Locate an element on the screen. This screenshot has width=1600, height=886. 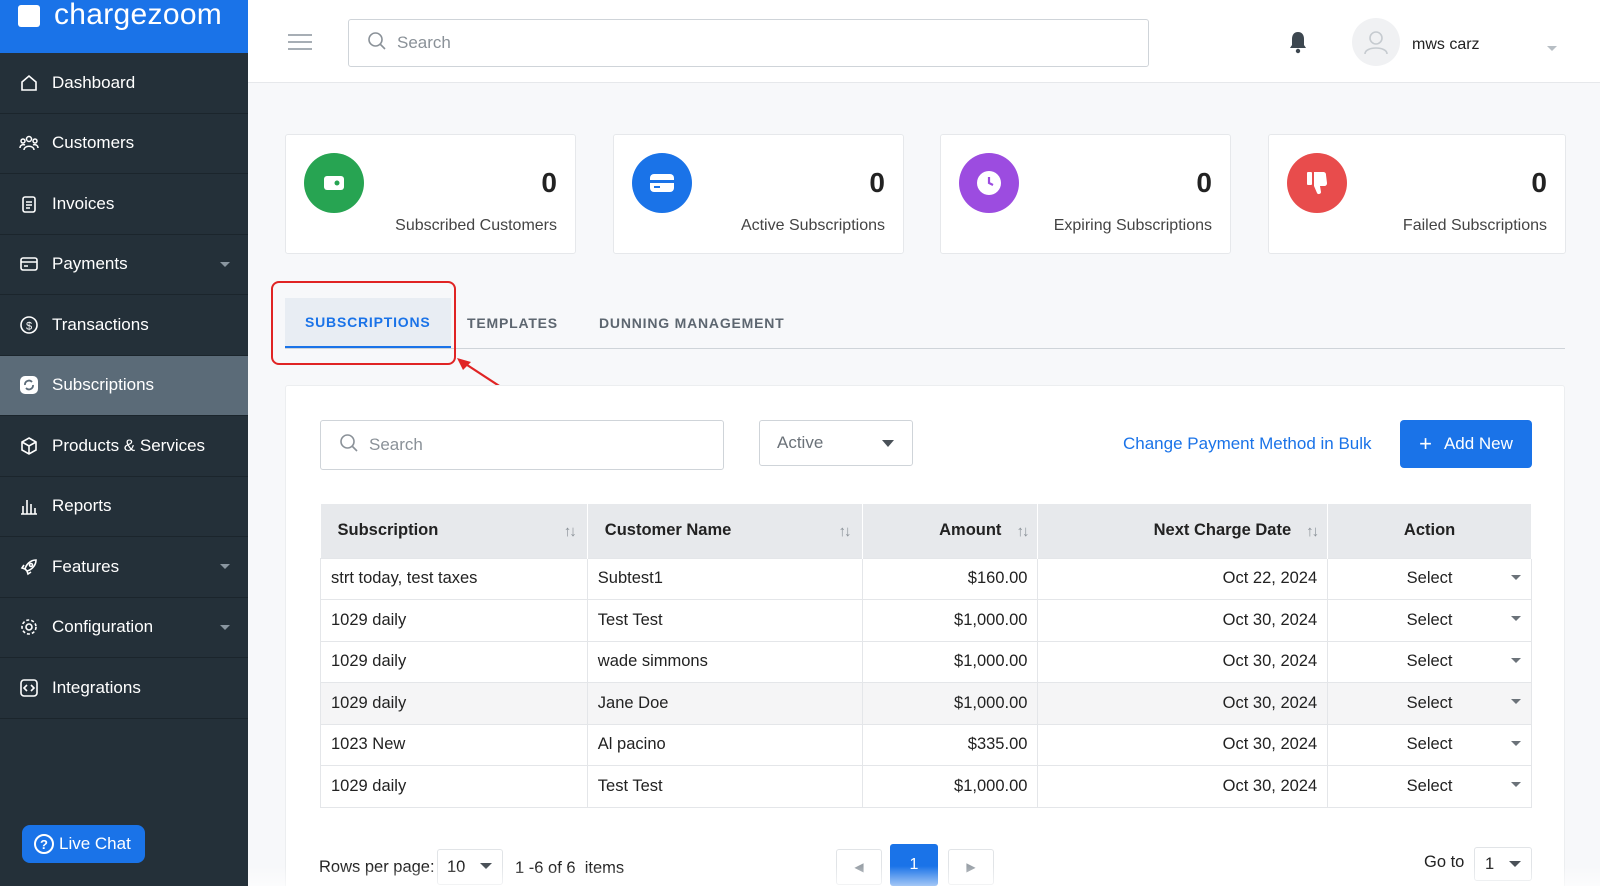
subscription-link: strt today, test taxes is located at coordinates (454, 578).